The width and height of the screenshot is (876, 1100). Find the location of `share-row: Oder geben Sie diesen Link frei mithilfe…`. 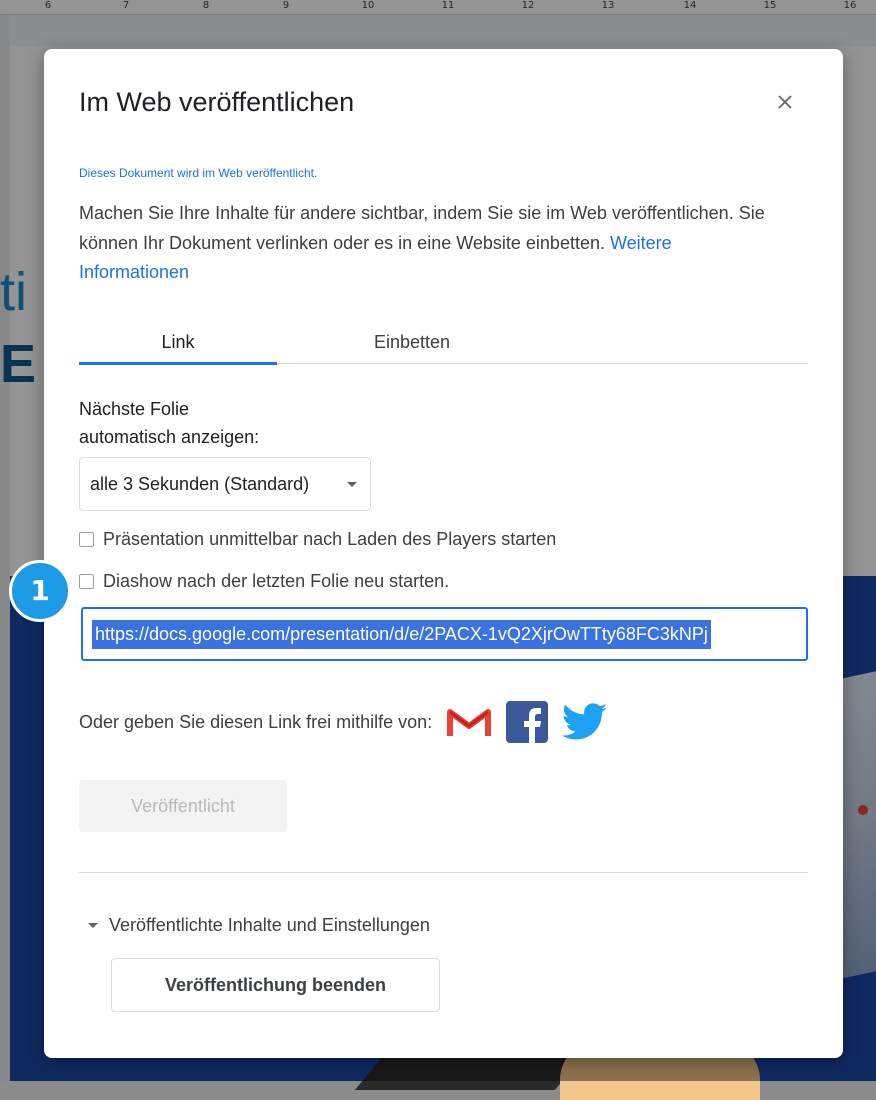

share-row: Oder geben Sie diesen Link frei mithilfe… is located at coordinates (350, 722).